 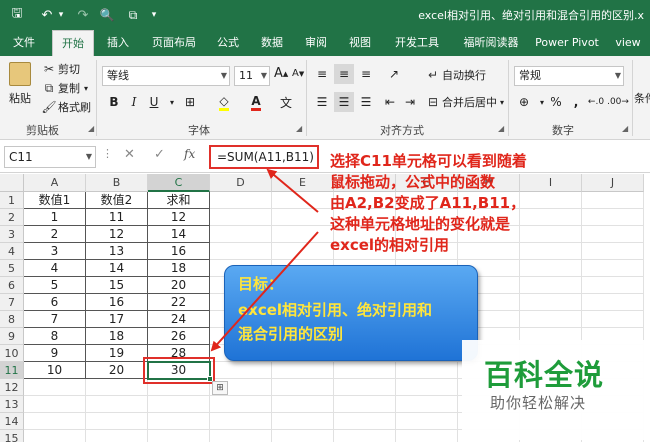 I want to click on cut-button: ✂ 剪切, so click(x=60, y=69).